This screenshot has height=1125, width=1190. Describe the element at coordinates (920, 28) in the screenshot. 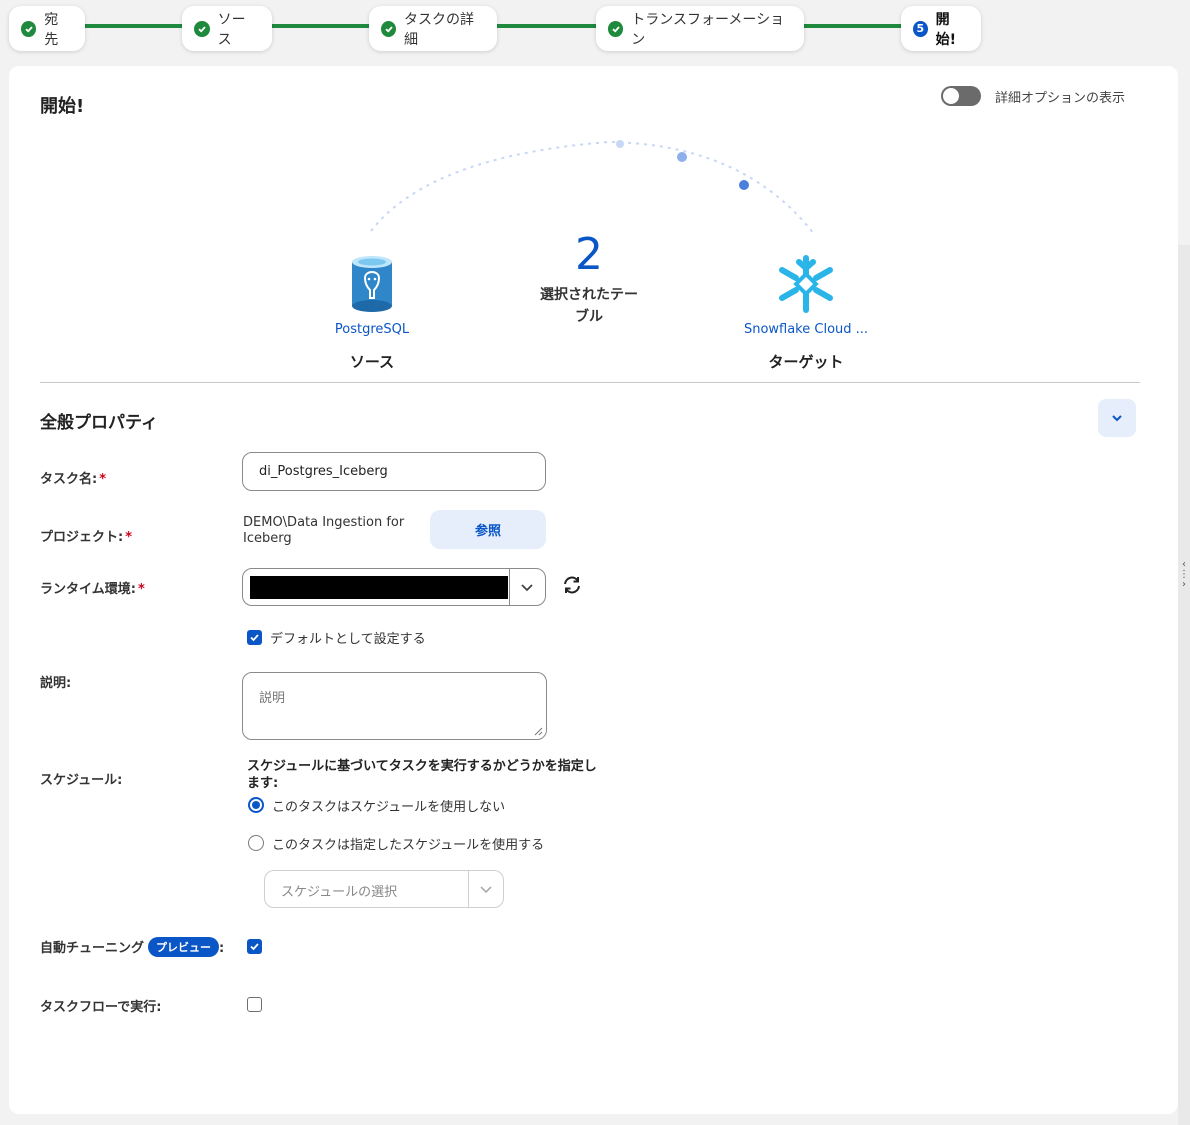

I see `step-number-badge: 5` at that location.